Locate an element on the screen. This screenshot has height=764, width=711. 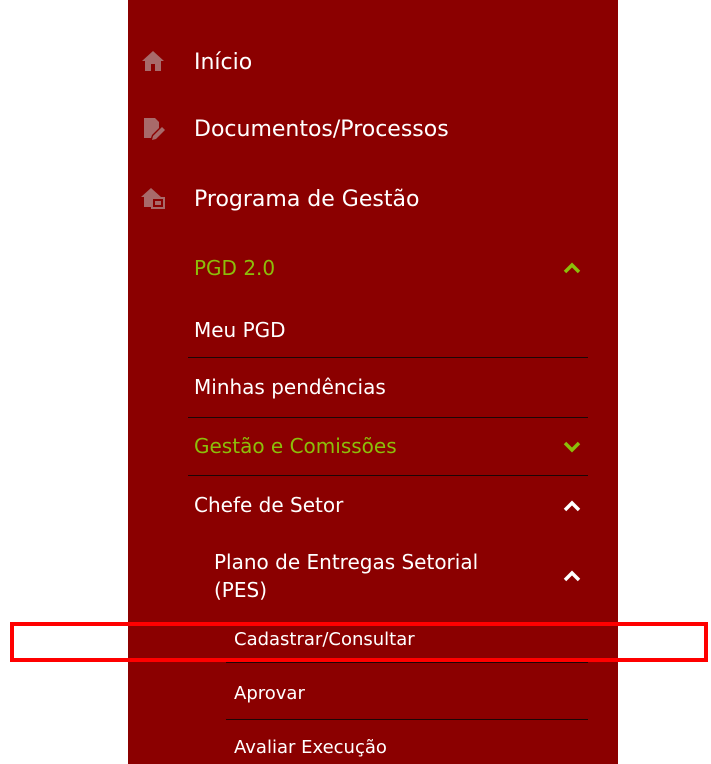
menu-item-plano-entregas: Plano de Entregas Setorial (PES) is located at coordinates (373, 578).